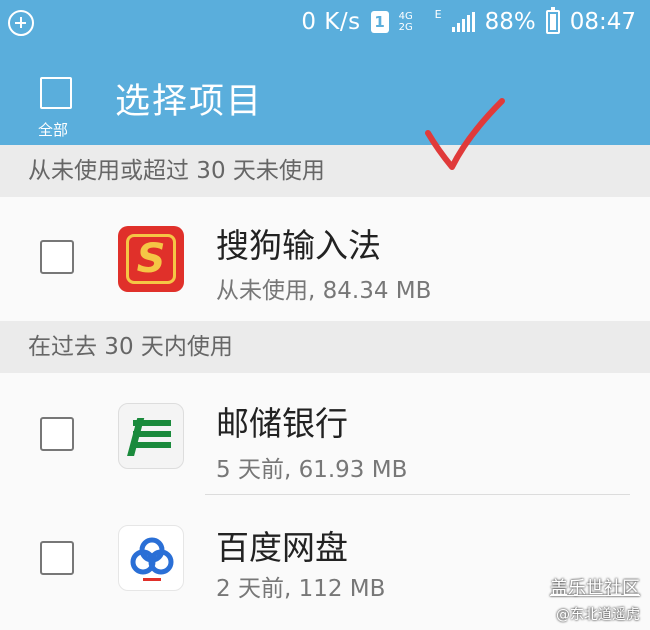 The width and height of the screenshot is (650, 630). What do you see at coordinates (379, 22) in the screenshot?
I see `sim-icon: 1` at bounding box center [379, 22].